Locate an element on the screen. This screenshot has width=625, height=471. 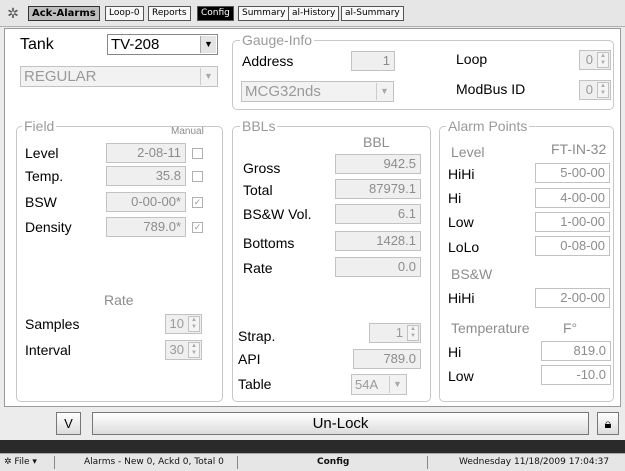
al-summary-button: al-Summary is located at coordinates (372, 13).